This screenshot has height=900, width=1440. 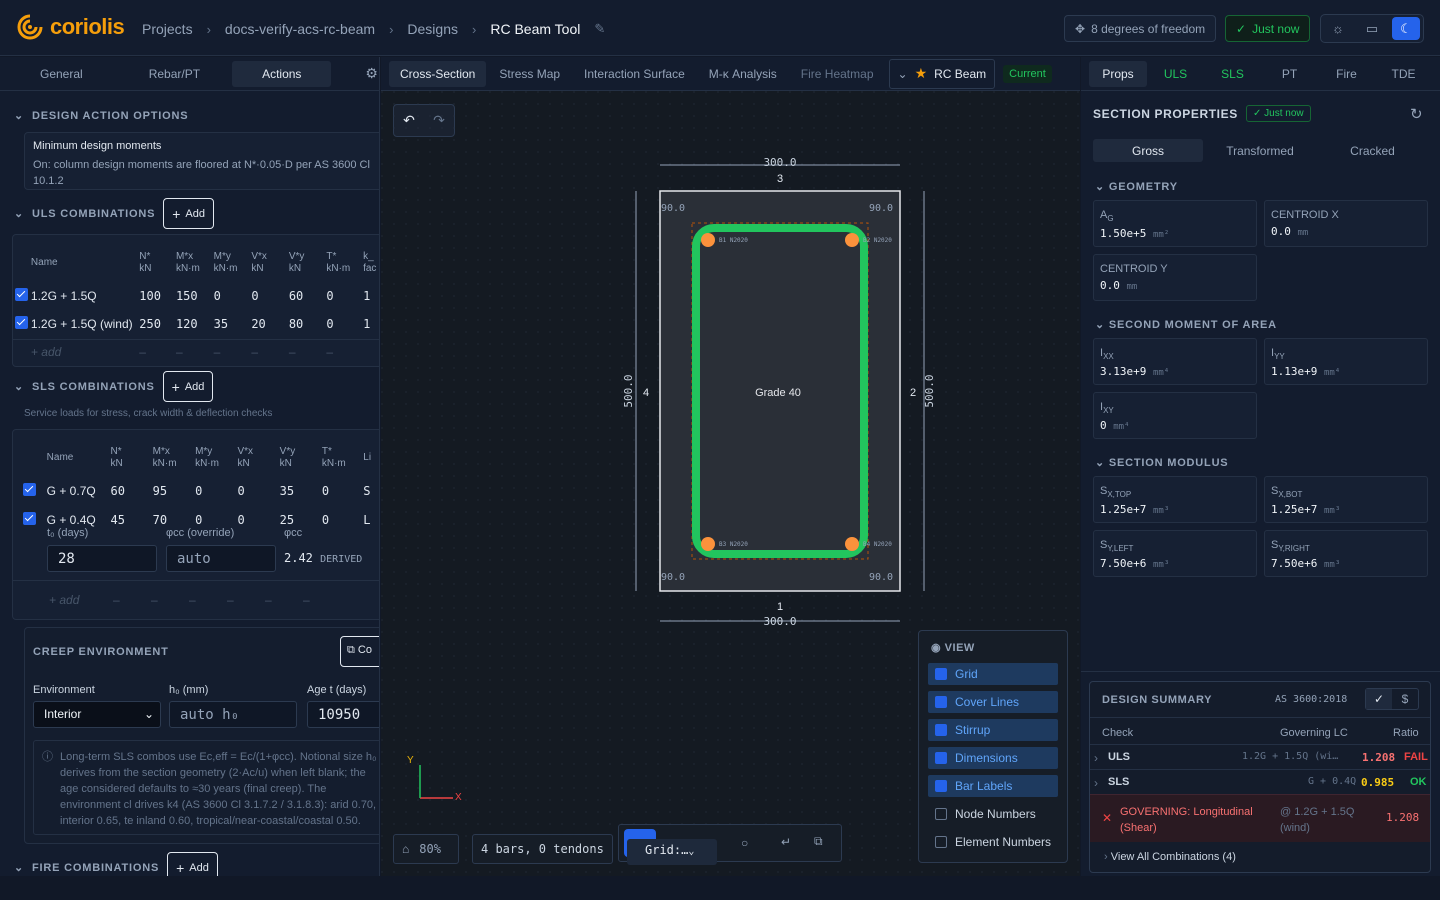 What do you see at coordinates (1148, 150) in the screenshot?
I see `mode-gross: Gross` at bounding box center [1148, 150].